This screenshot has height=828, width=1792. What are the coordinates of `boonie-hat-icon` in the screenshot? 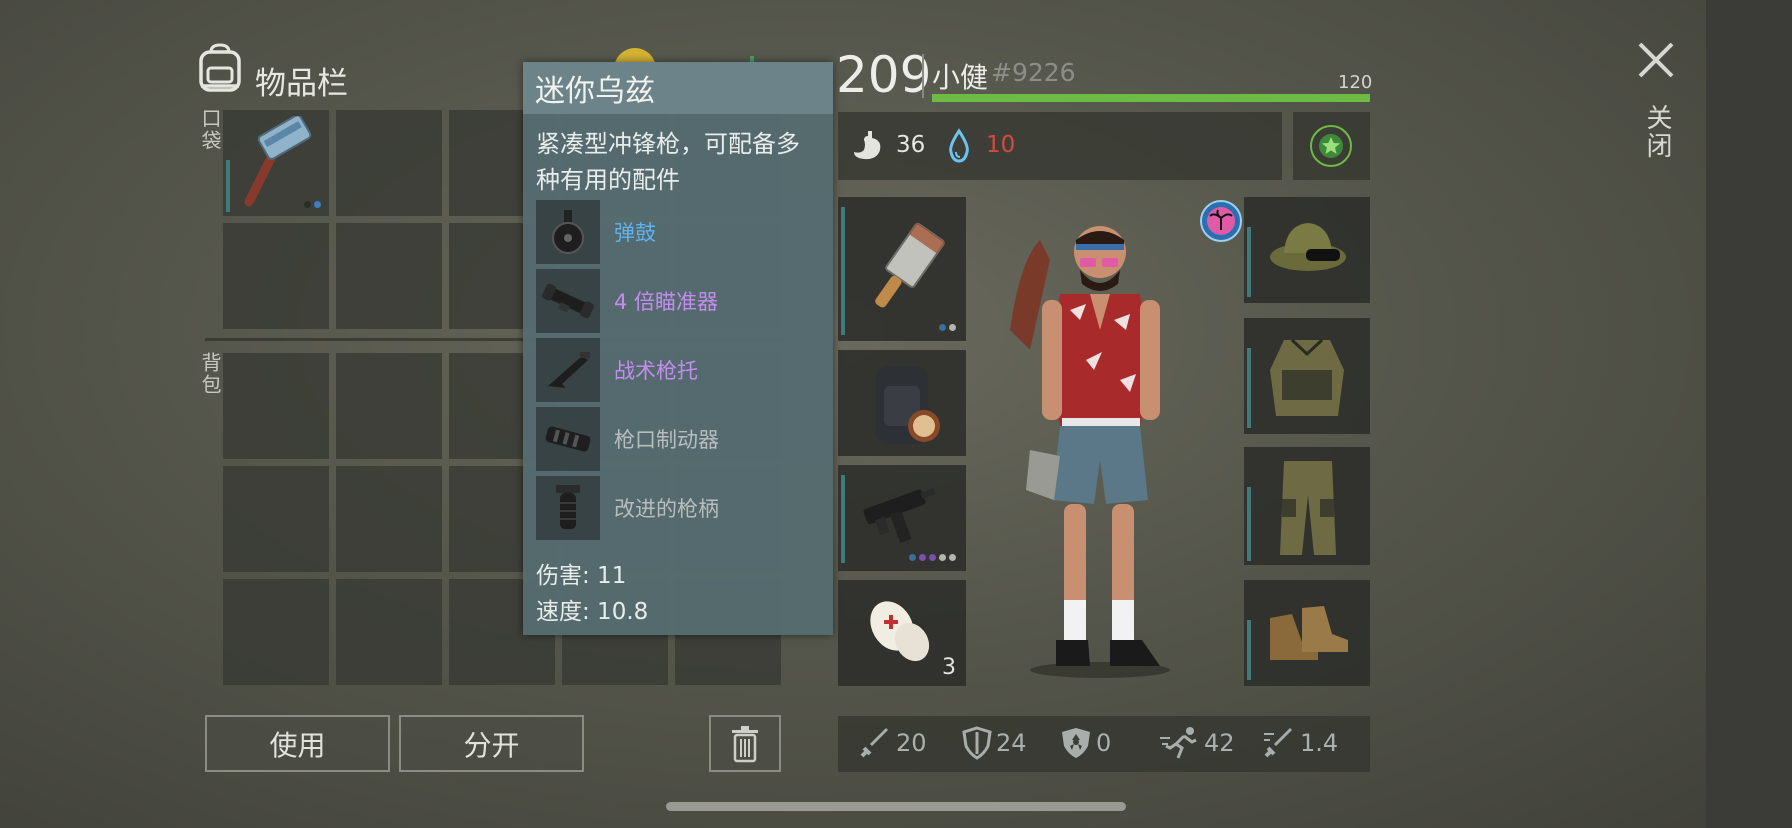 It's located at (1308, 247).